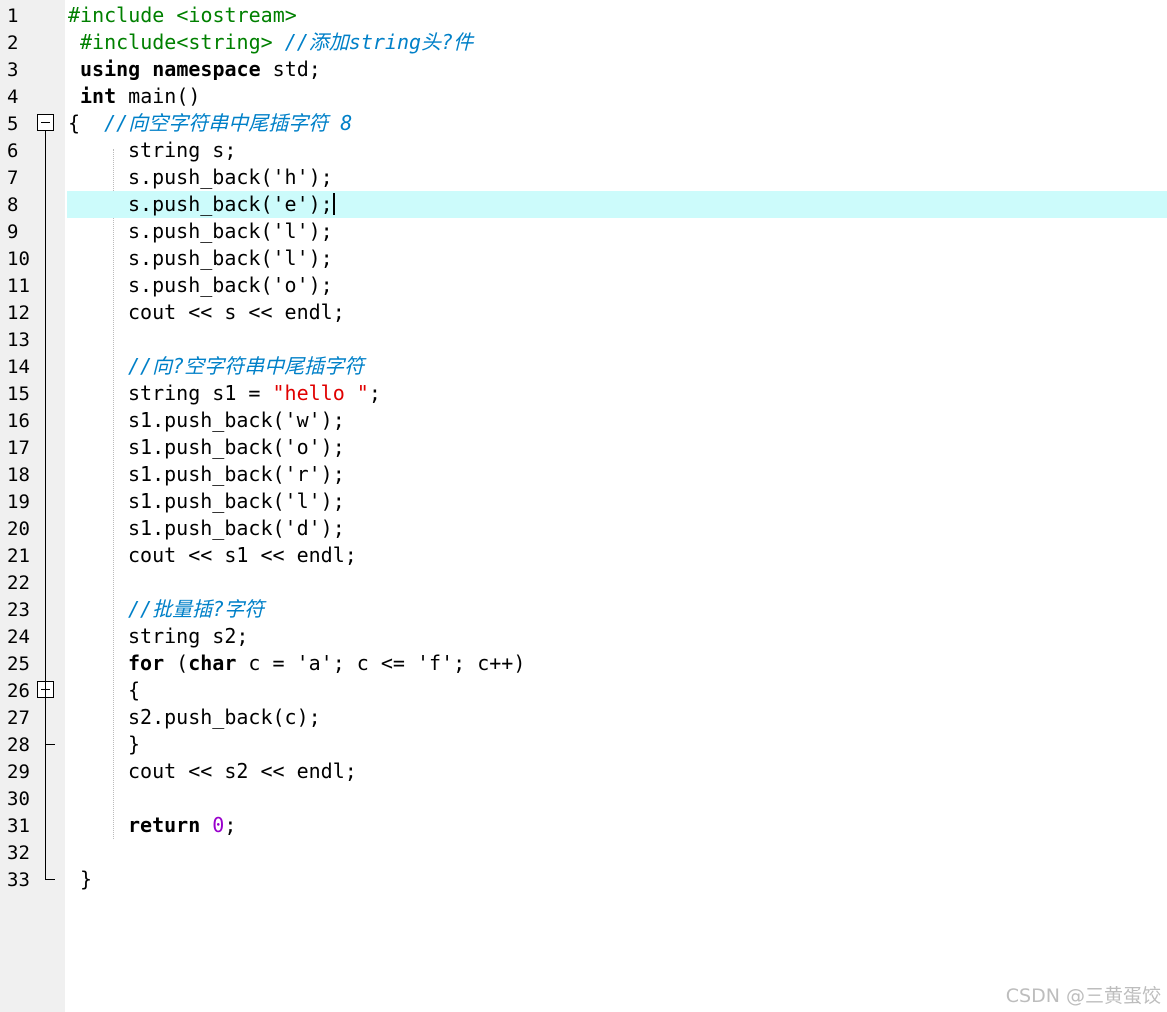 The image size is (1167, 1012). I want to click on code-text: //向?空字符串中尾插字符, so click(246, 366).